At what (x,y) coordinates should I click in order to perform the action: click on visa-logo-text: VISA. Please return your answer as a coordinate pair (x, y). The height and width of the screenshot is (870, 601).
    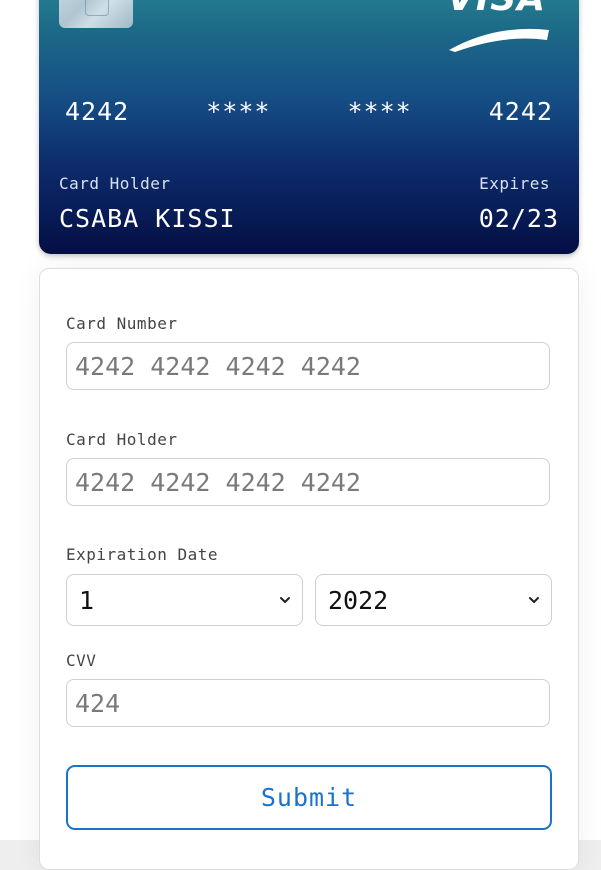
    Looking at the image, I should click on (496, 9).